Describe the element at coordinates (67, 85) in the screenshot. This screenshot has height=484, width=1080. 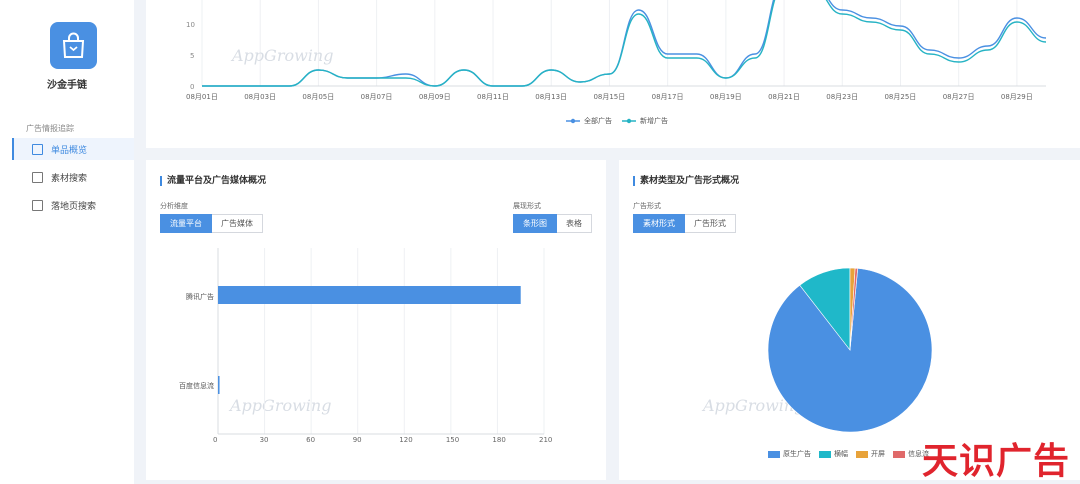
I see `app-name: 沙金手链` at that location.